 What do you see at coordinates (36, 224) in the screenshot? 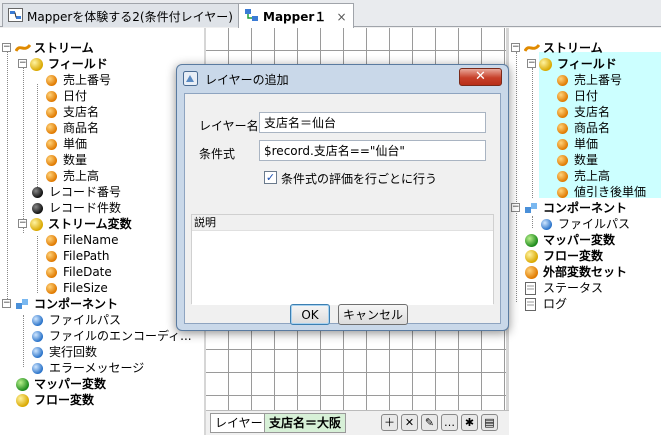
I see `variable-group-icon` at bounding box center [36, 224].